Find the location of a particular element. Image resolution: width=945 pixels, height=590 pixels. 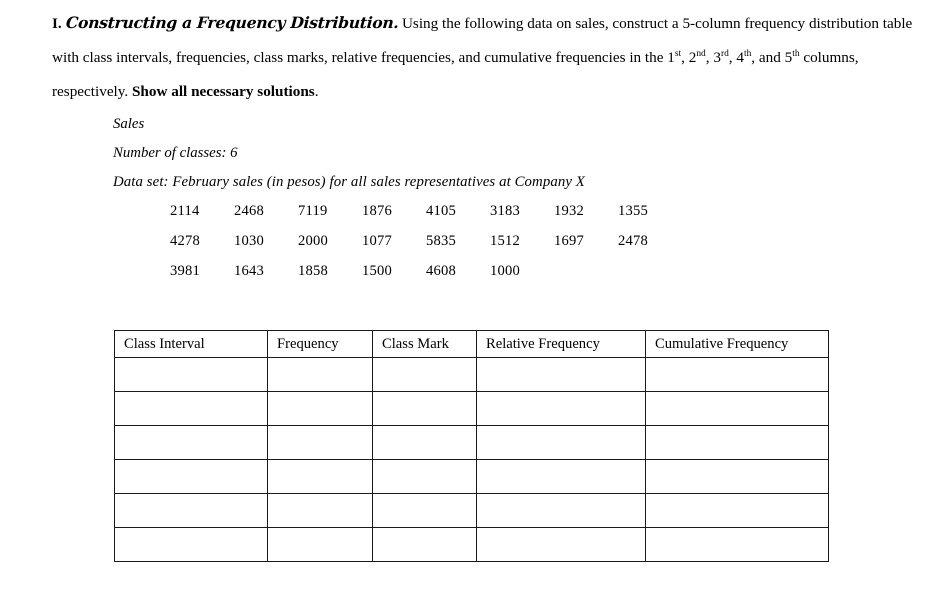

data-row: 4278 1030 2000 1077 5835 1512 1697 2478 is located at coordinates (426, 241).